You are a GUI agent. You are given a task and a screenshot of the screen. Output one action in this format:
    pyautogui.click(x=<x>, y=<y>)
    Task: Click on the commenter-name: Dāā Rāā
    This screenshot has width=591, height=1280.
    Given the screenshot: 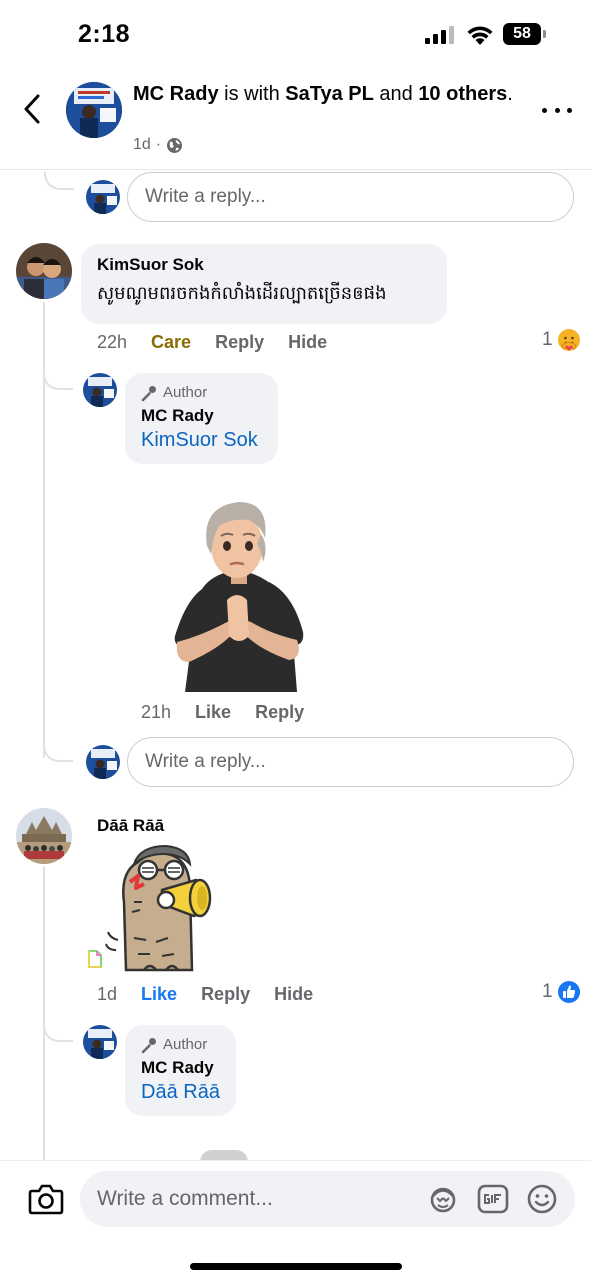 What is the action you would take?
    pyautogui.click(x=130, y=826)
    